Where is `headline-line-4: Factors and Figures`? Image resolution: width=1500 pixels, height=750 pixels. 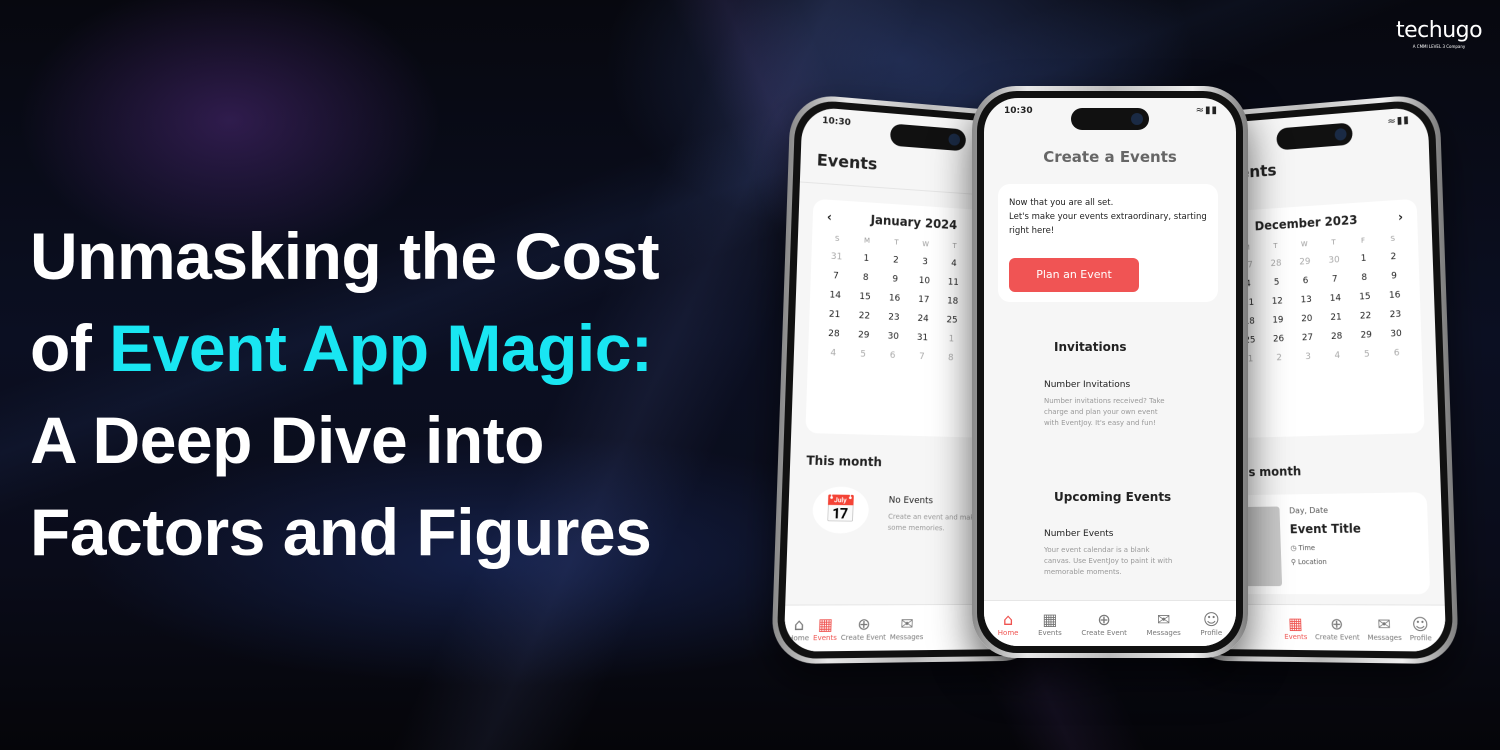 headline-line-4: Factors and Figures is located at coordinates (344, 532).